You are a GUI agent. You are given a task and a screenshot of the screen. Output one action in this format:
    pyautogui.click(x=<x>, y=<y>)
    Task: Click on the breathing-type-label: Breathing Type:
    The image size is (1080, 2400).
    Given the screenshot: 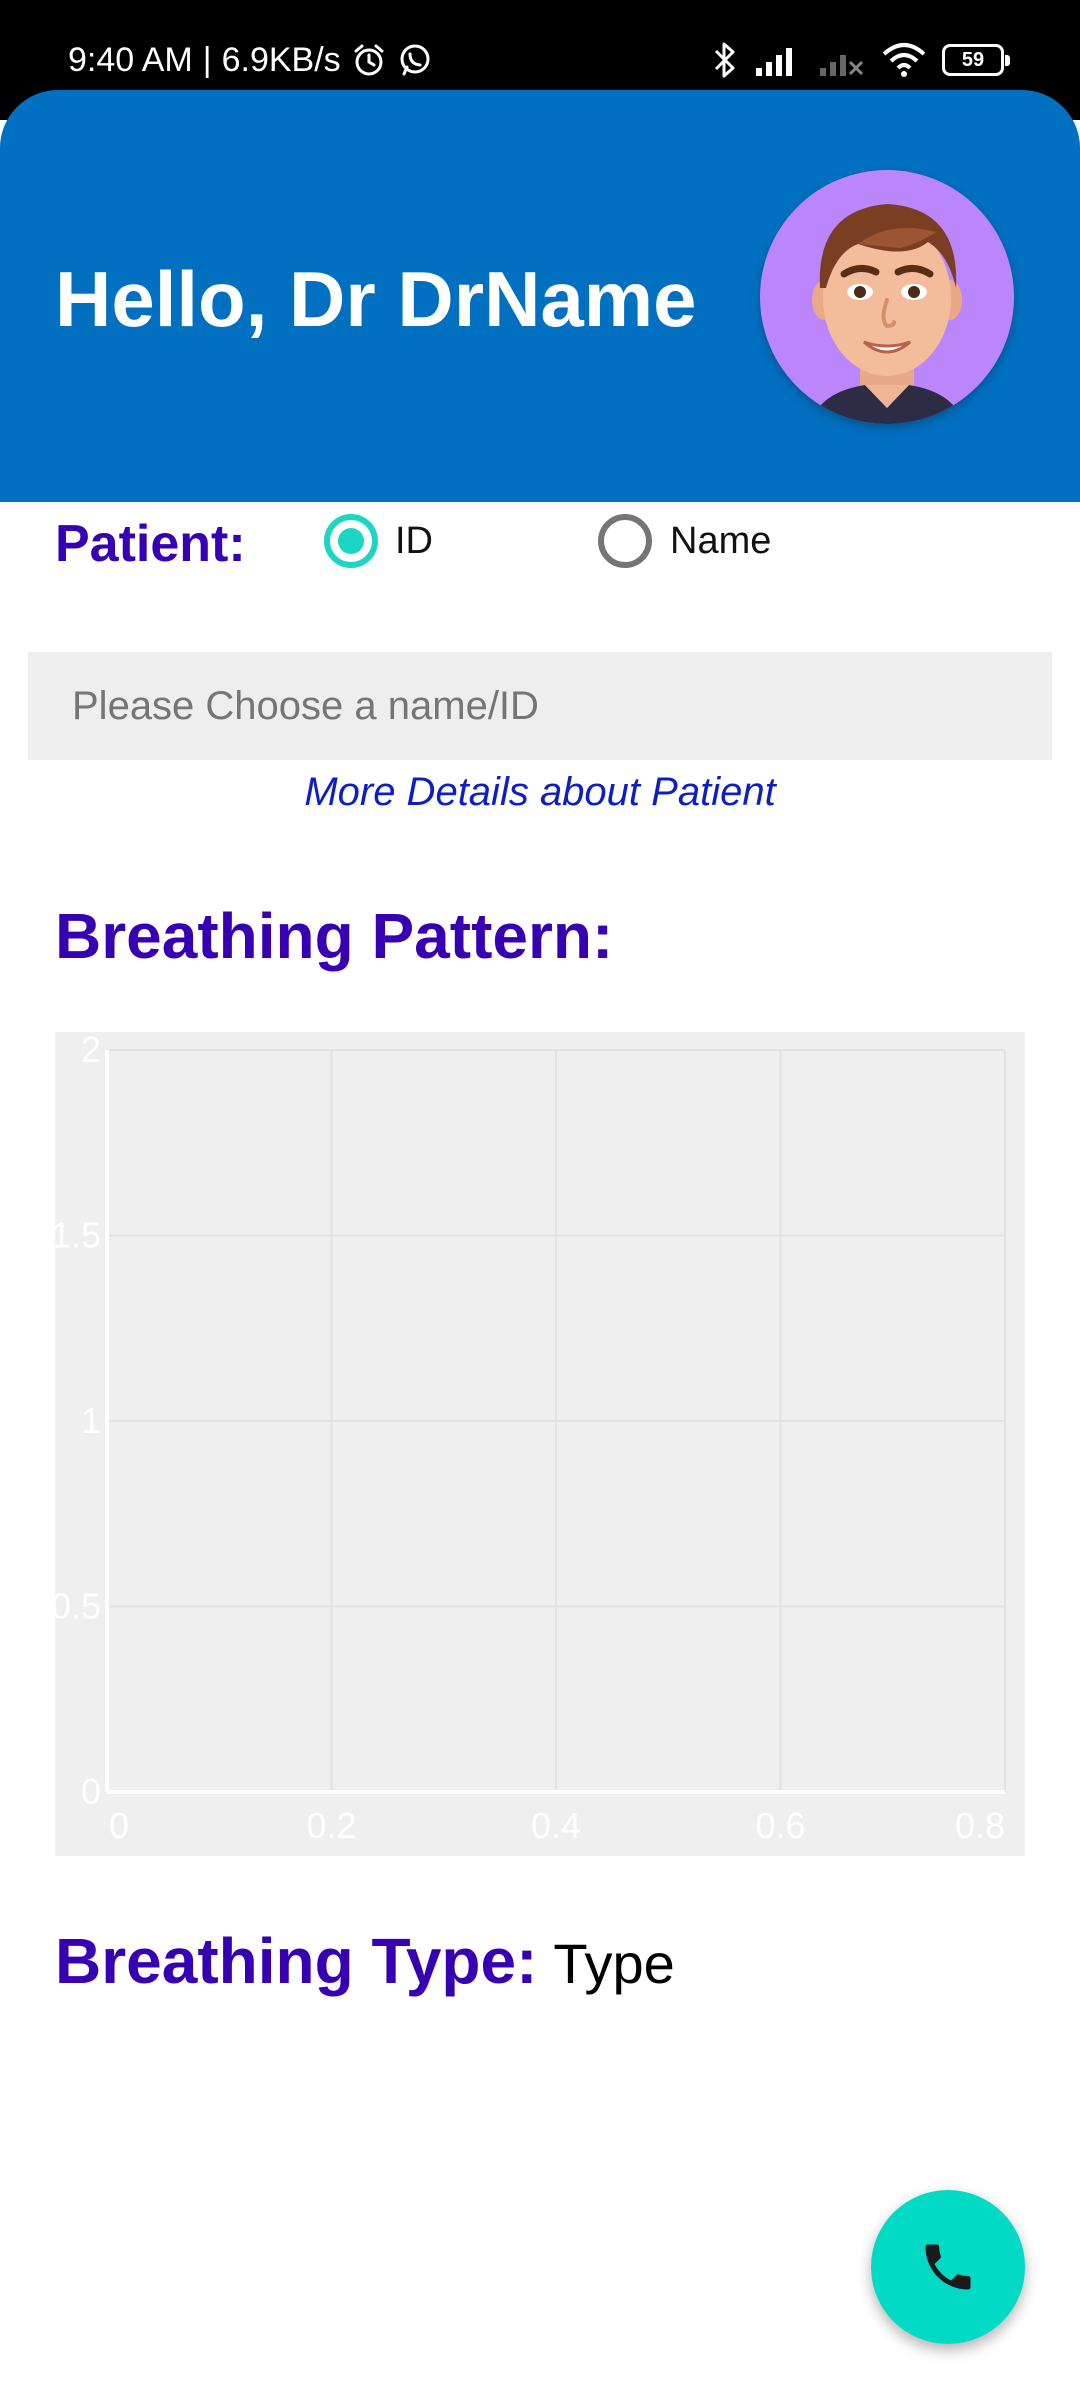 What is the action you would take?
    pyautogui.click(x=296, y=1961)
    